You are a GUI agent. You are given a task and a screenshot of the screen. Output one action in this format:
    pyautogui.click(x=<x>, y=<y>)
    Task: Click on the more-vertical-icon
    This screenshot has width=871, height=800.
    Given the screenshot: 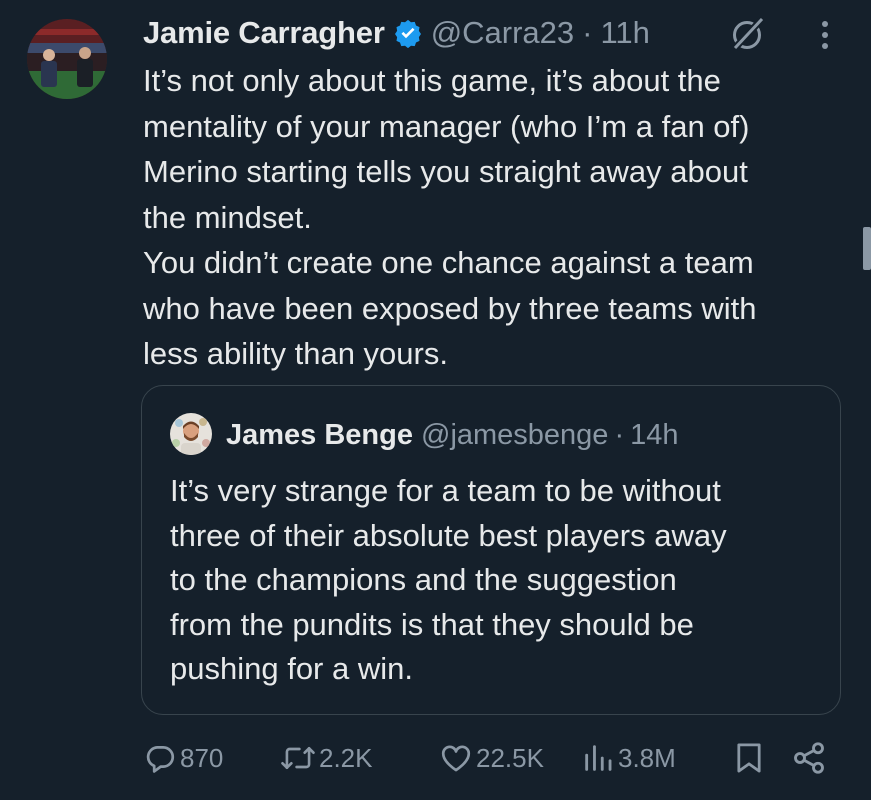 What is the action you would take?
    pyautogui.click(x=825, y=34)
    